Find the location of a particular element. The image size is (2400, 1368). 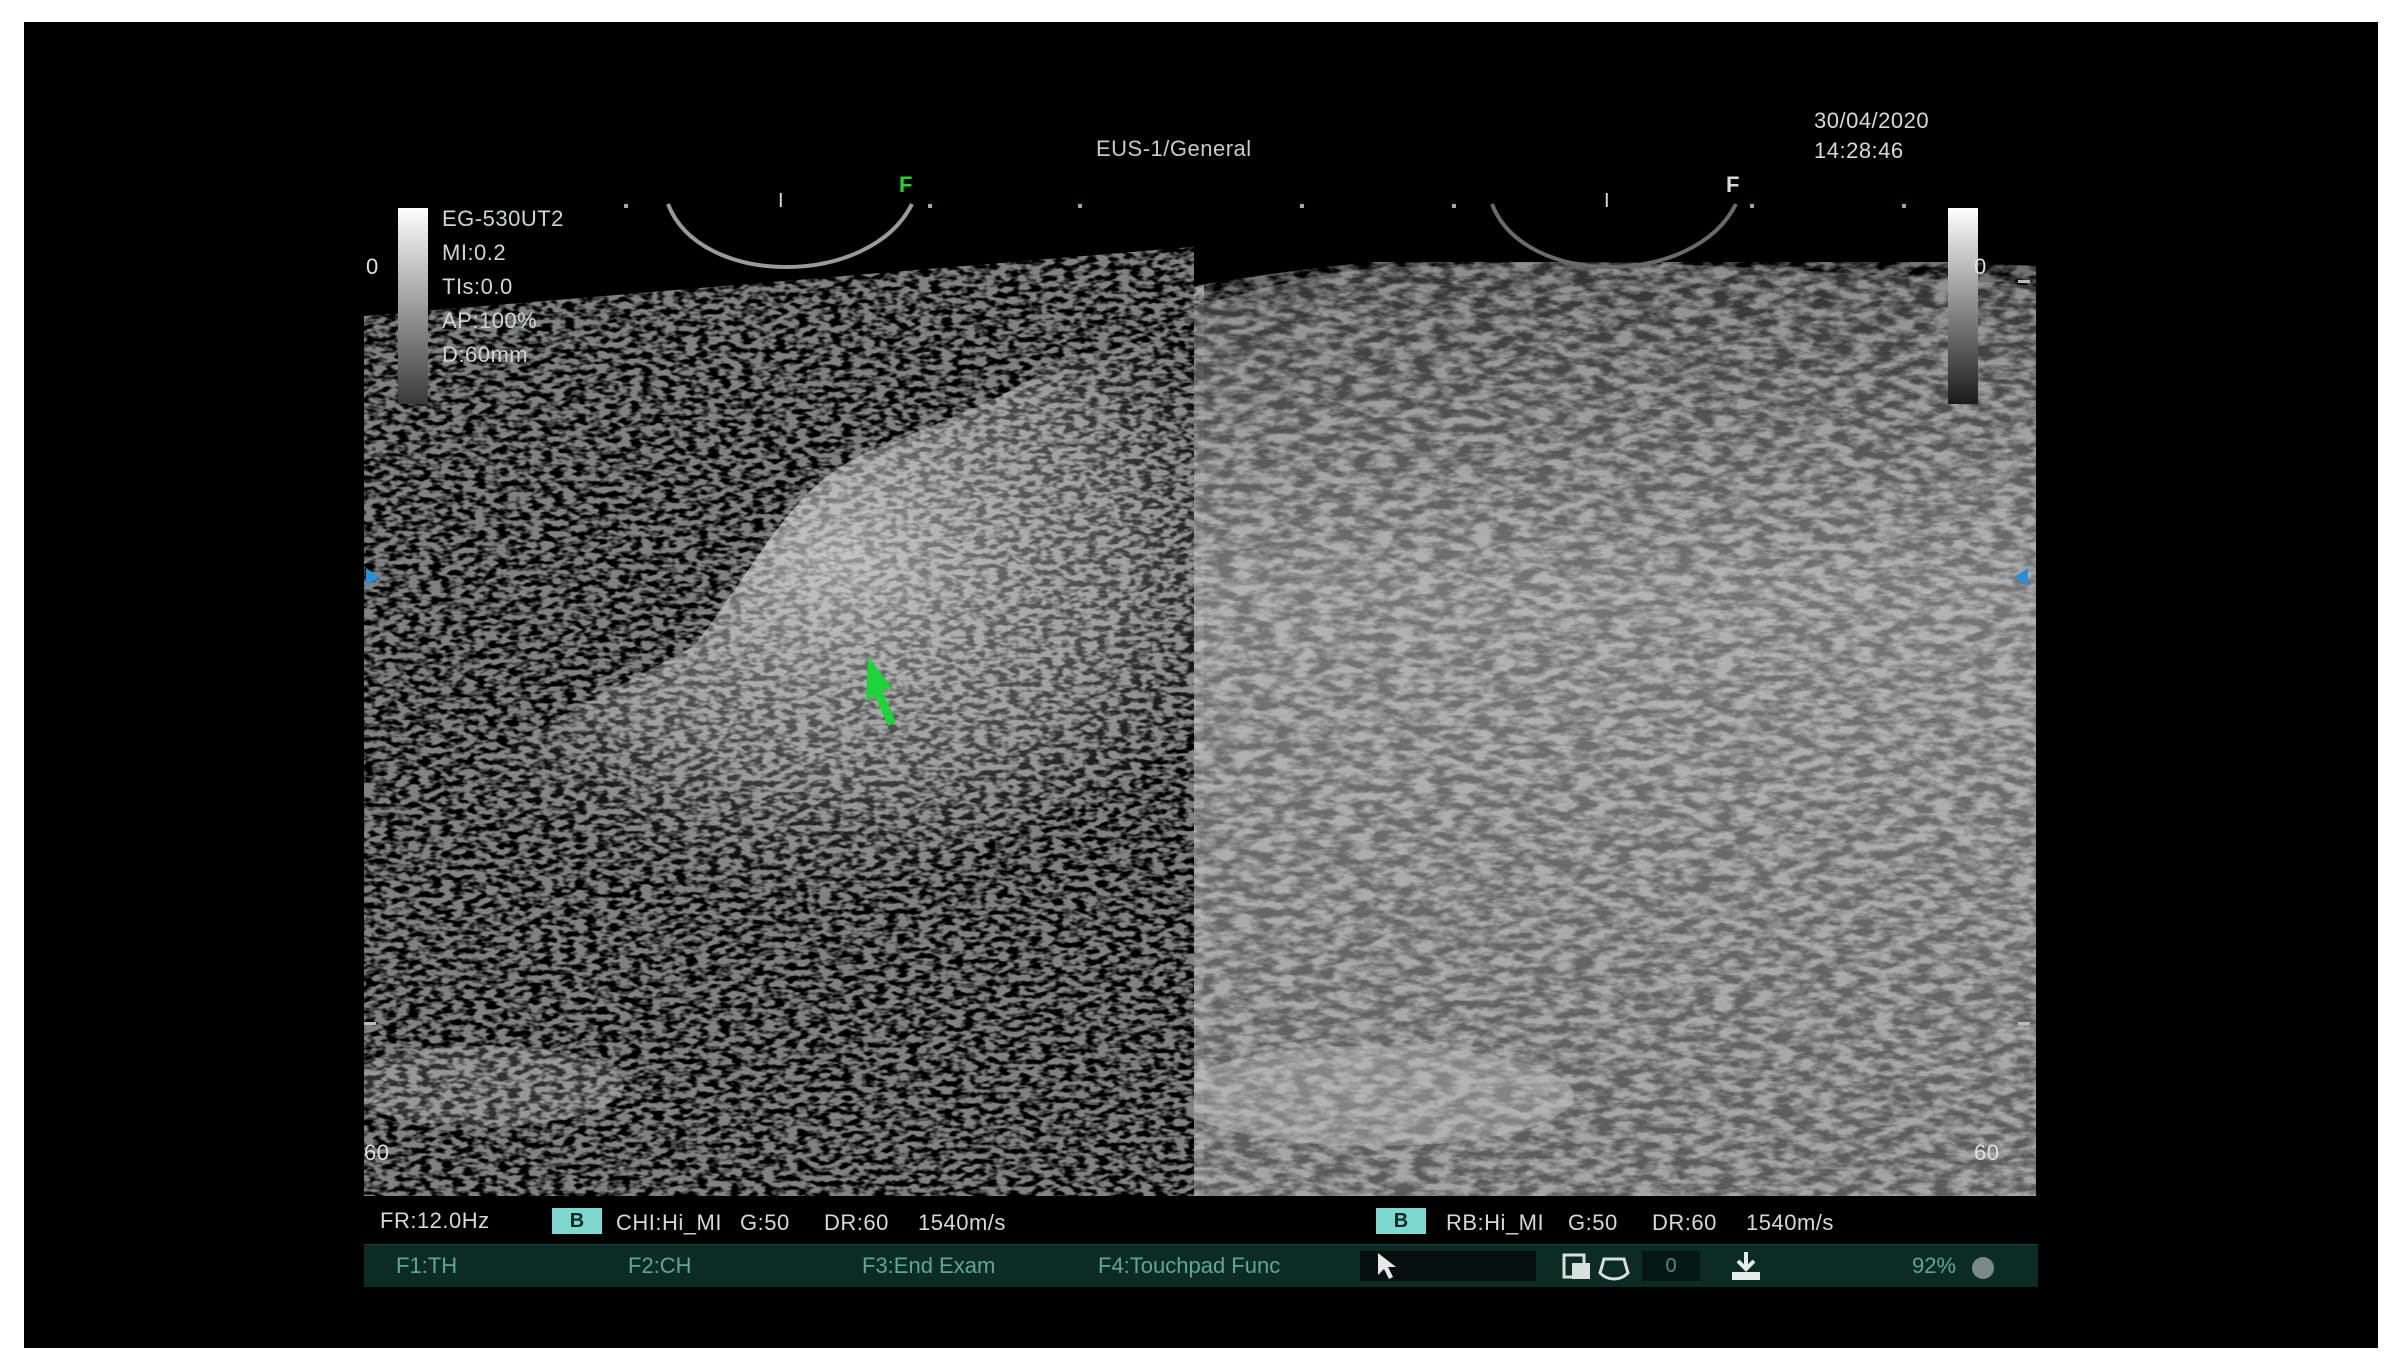

right-focus-marker-icon is located at coordinates (2021, 577).